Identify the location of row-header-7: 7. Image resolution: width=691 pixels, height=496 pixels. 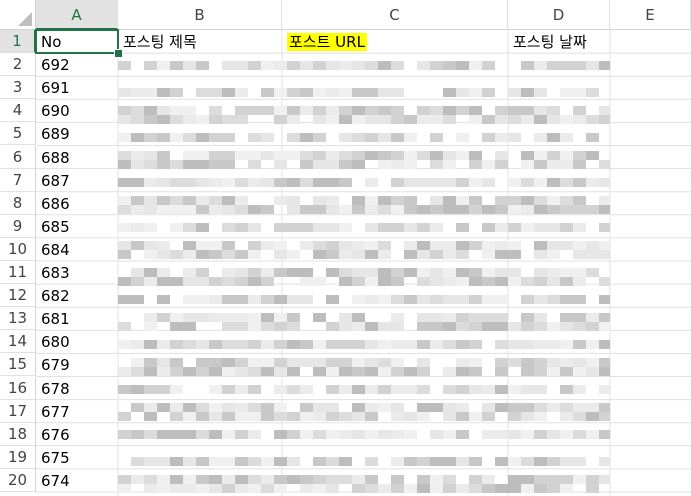
(18, 180).